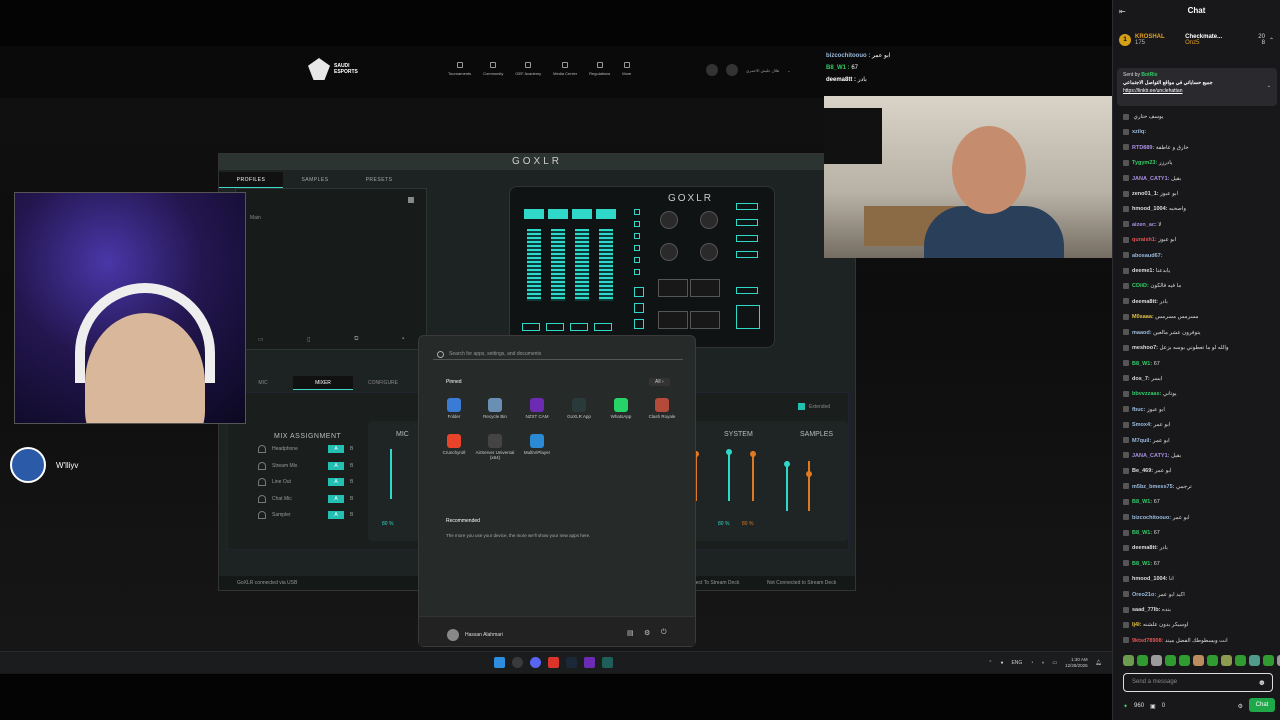  Describe the element at coordinates (1125, 706) in the screenshot. I see `points-icon: ✦` at that location.